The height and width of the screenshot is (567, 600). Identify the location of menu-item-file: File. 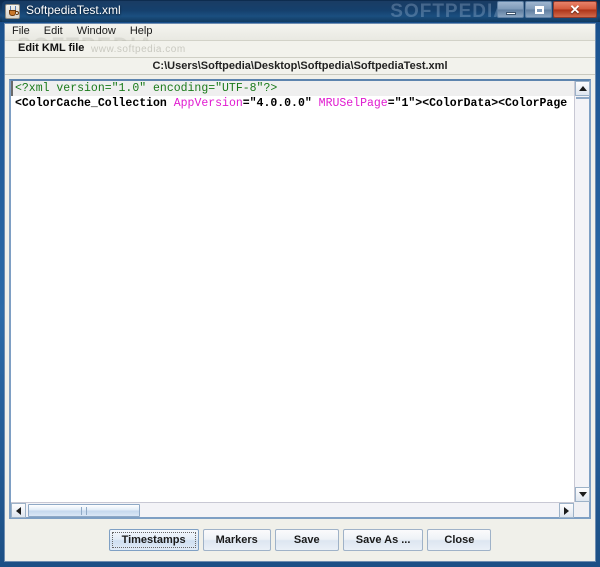
(21, 32).